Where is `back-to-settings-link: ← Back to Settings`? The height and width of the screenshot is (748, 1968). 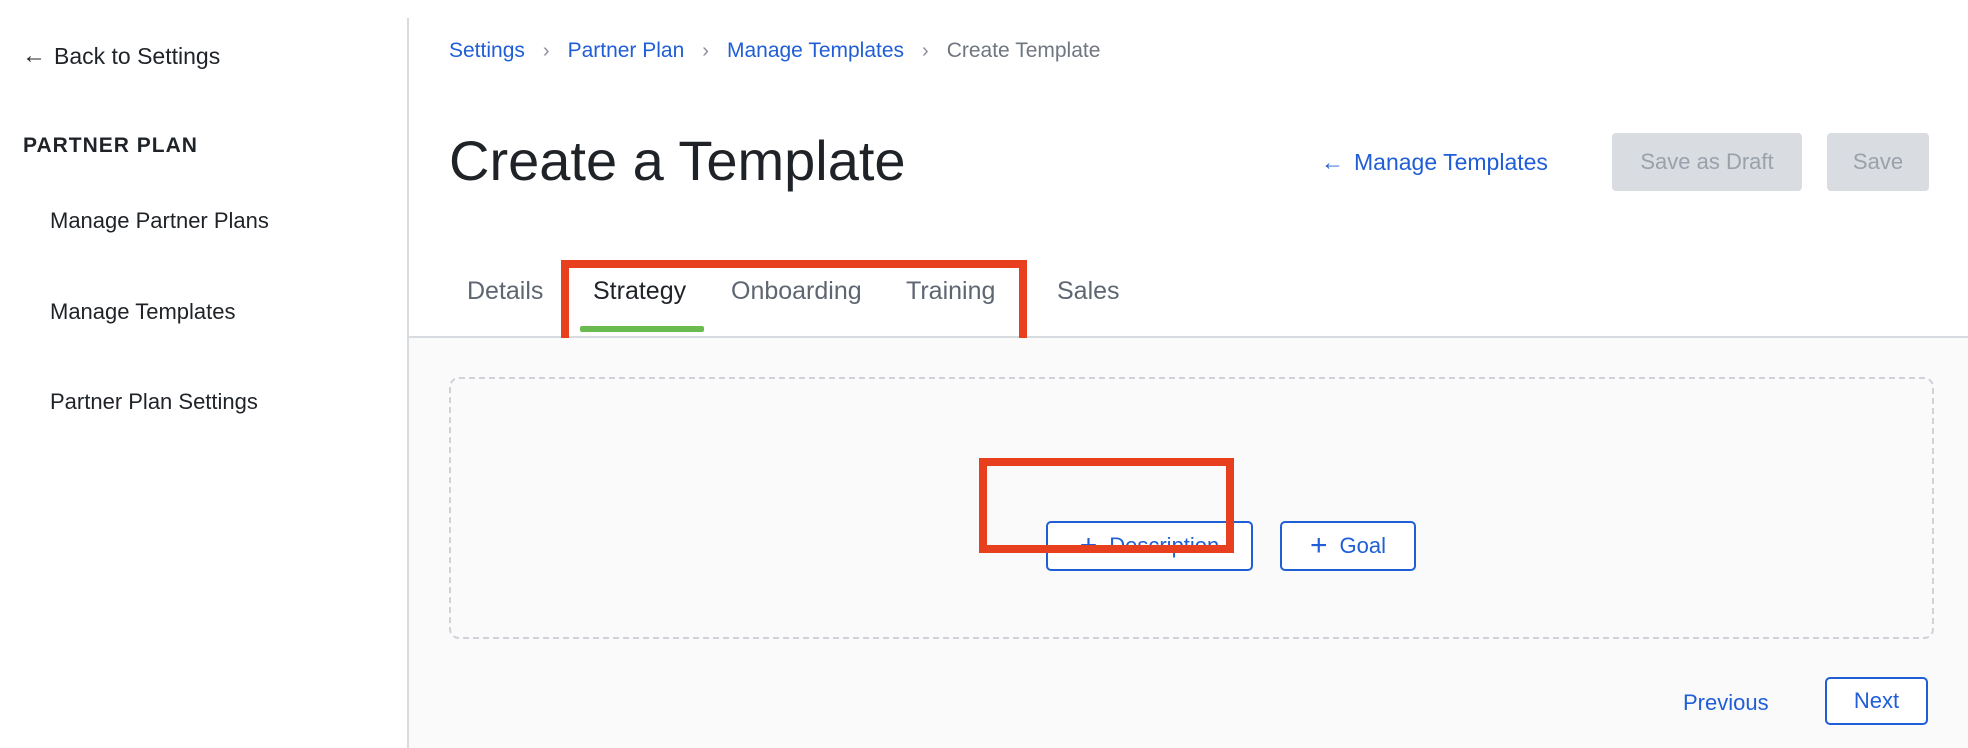 back-to-settings-link: ← Back to Settings is located at coordinates (121, 56).